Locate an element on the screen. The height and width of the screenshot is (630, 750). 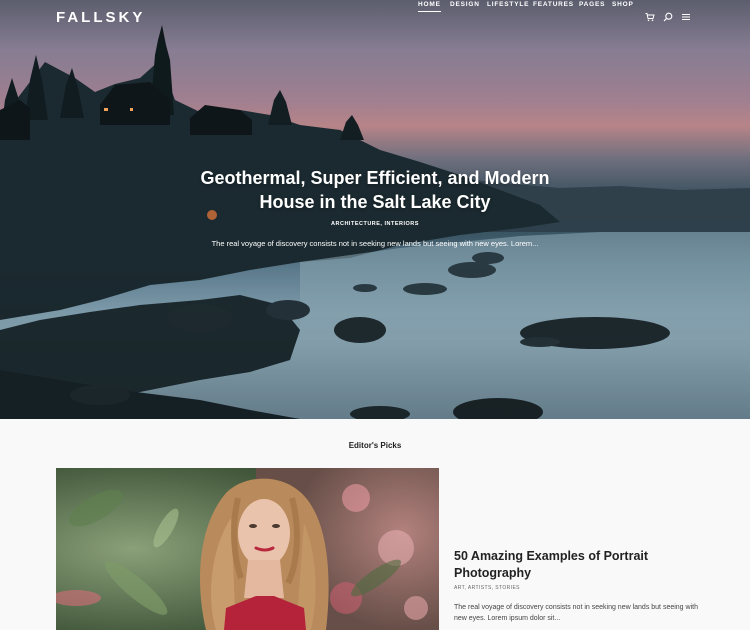
cart-icon is located at coordinates (650, 17).